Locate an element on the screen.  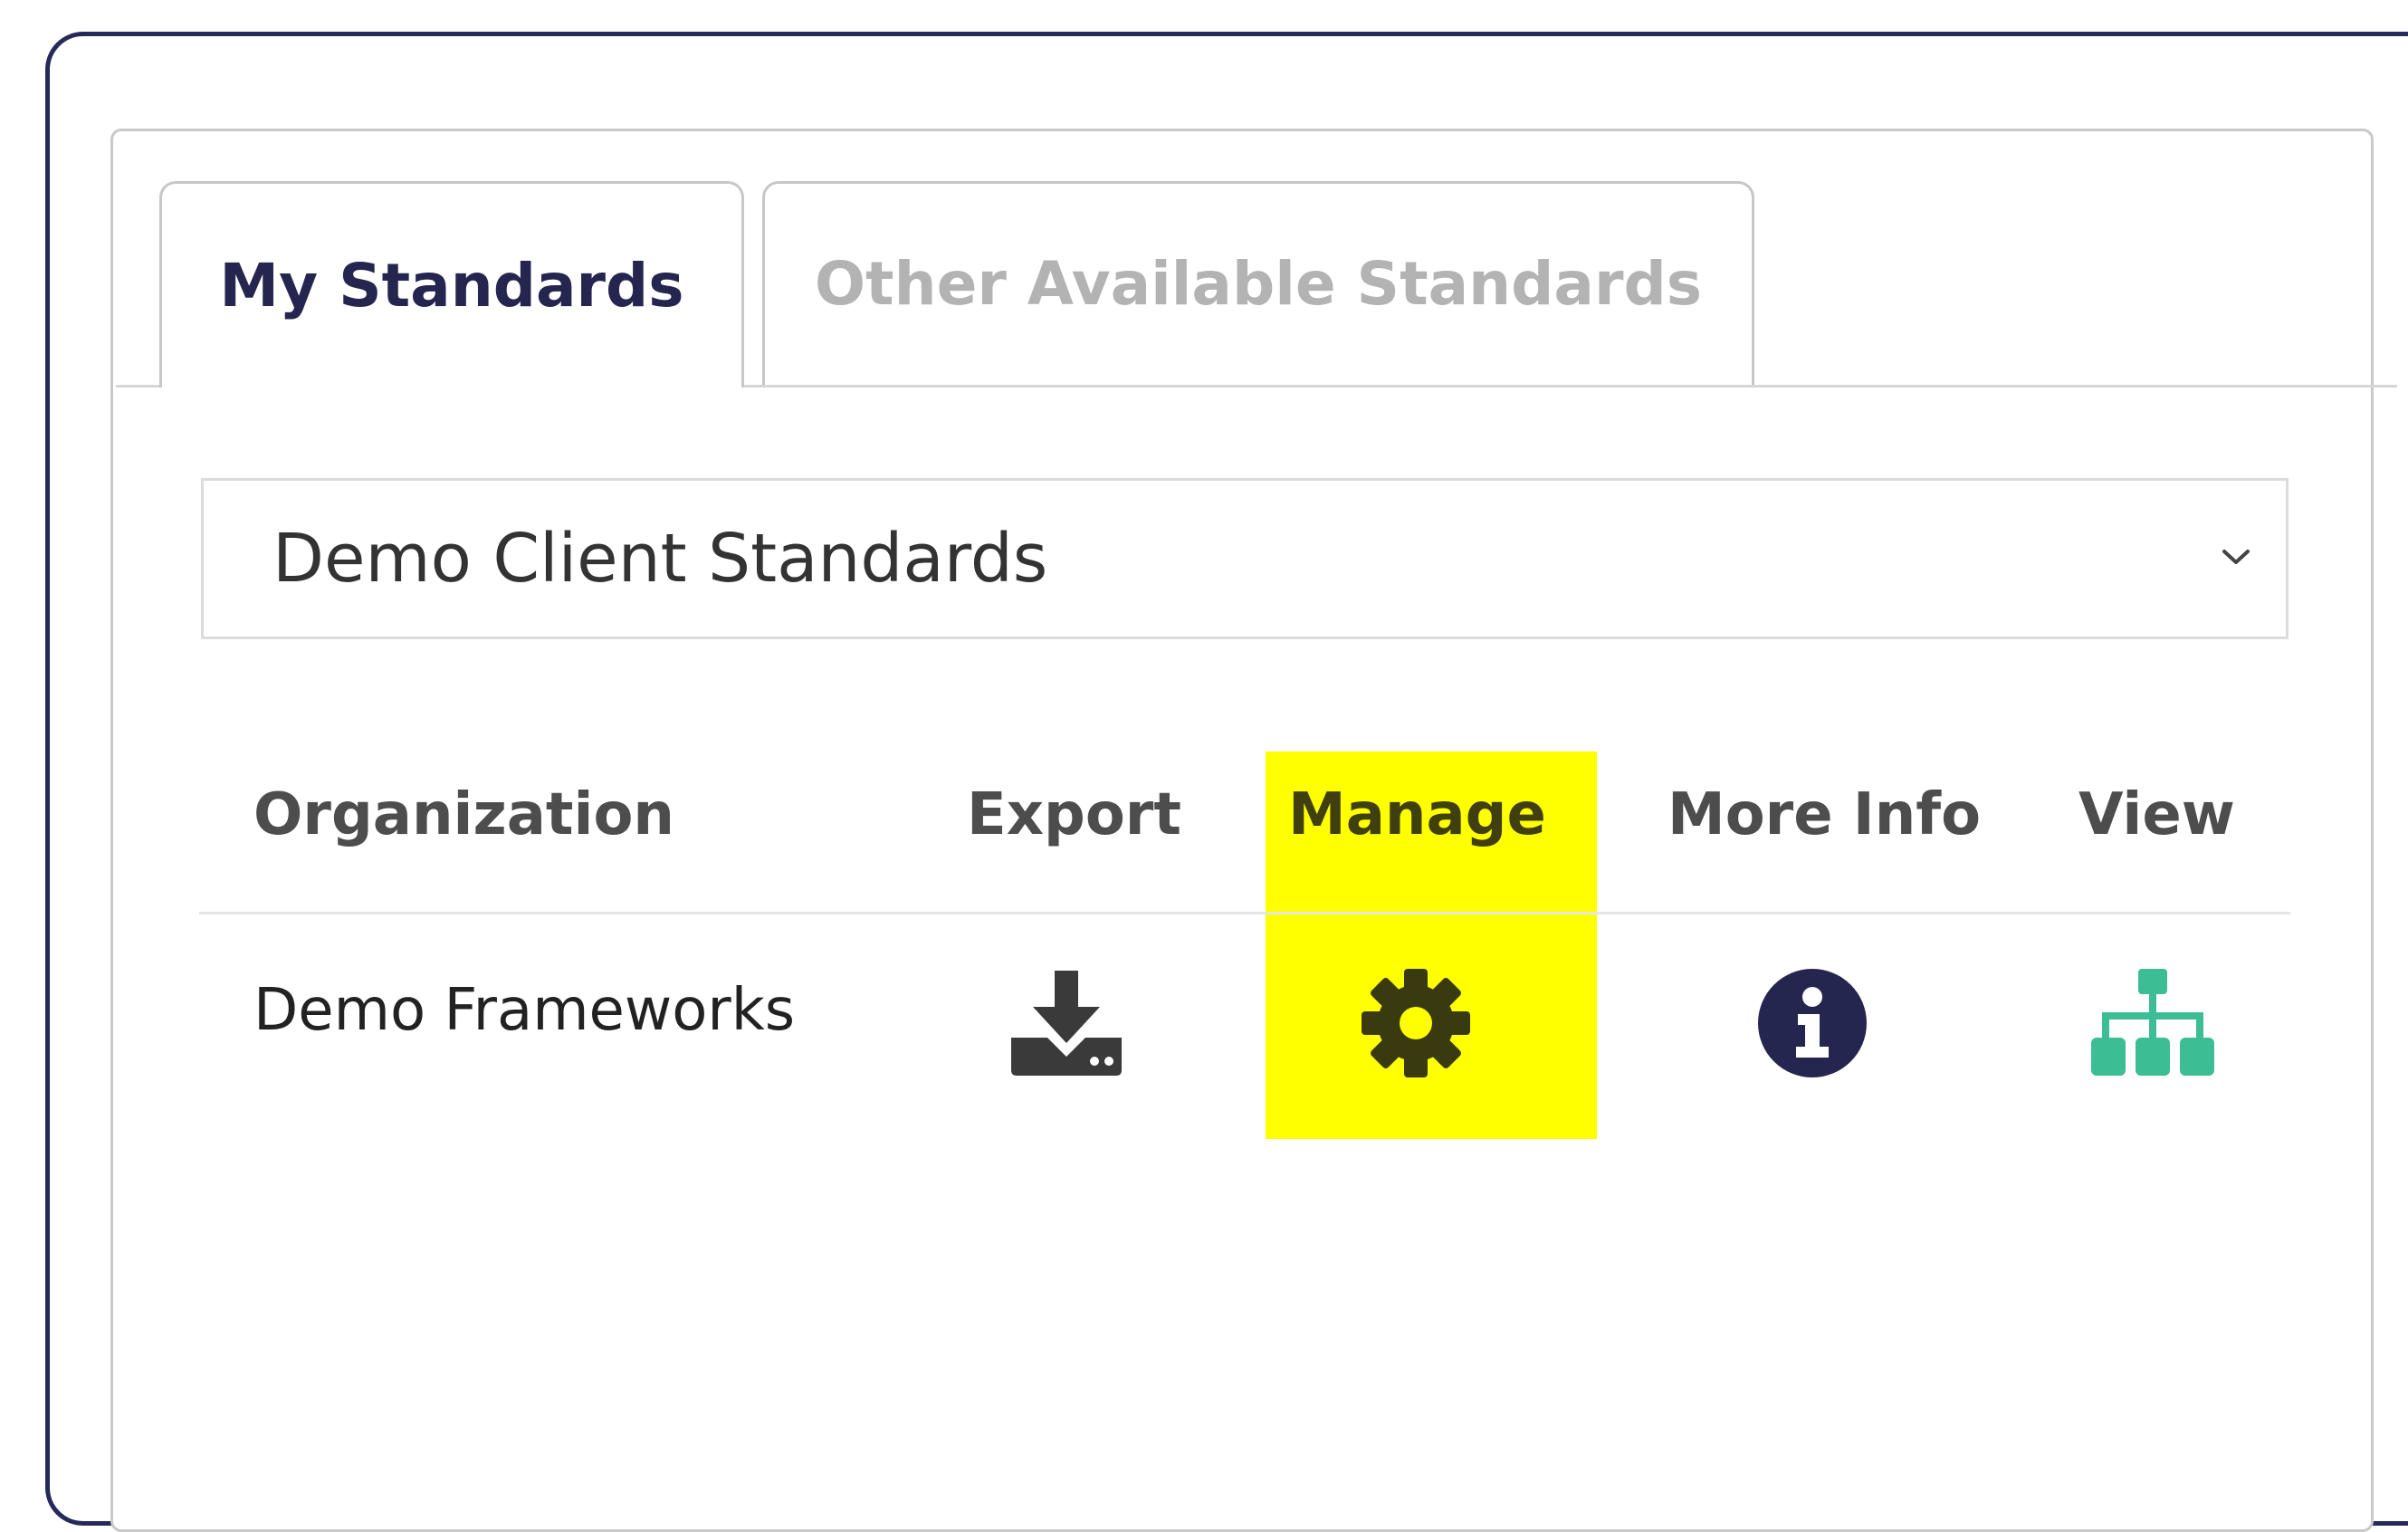
sitemap-icon is located at coordinates (2152, 1023).